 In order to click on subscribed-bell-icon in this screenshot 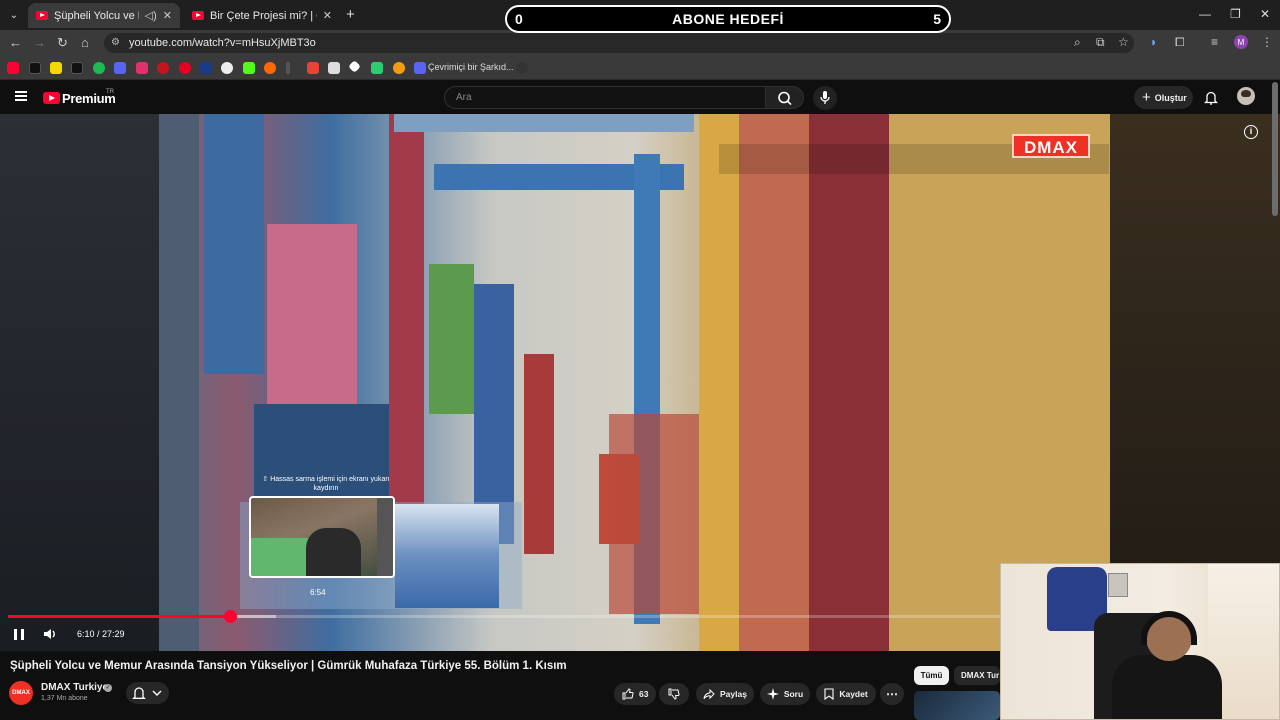, I will do `click(147, 693)`.